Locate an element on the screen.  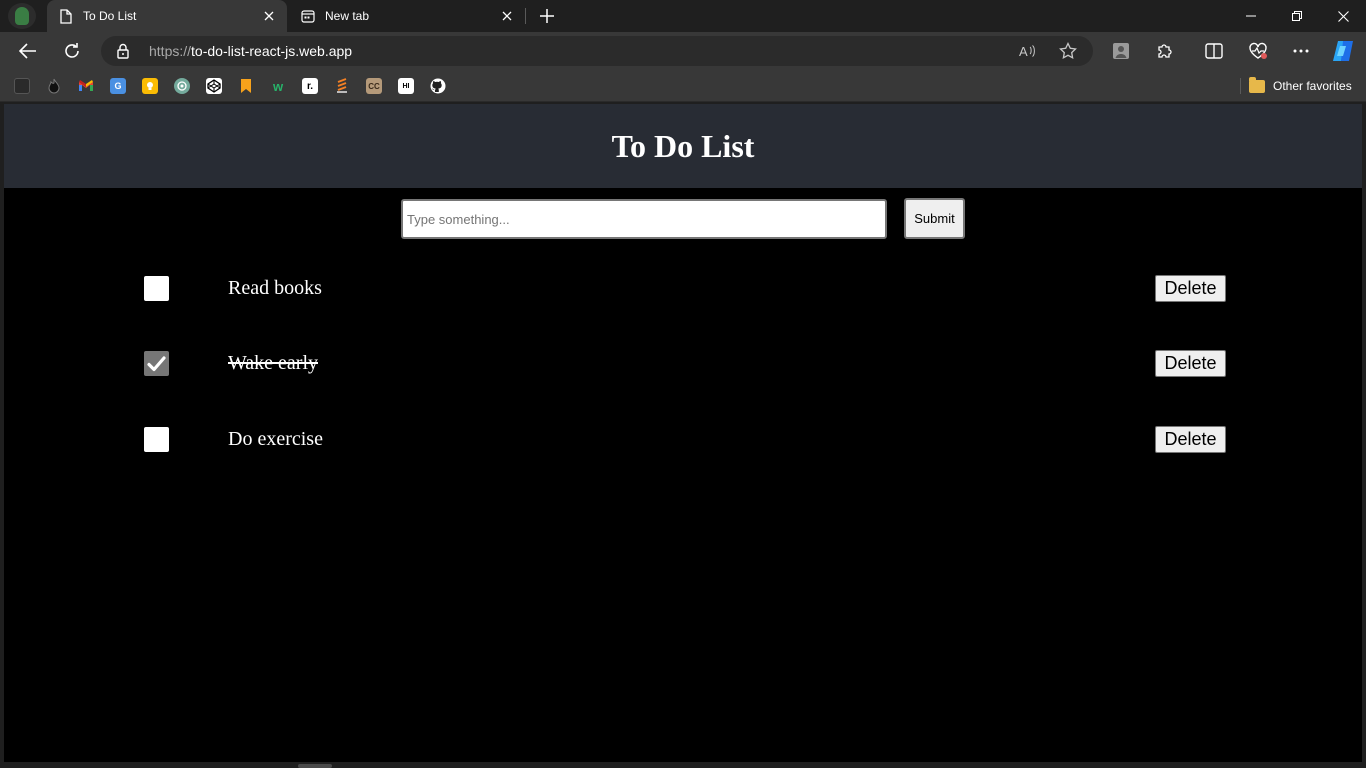
todo-text: Read books is located at coordinates (275, 288).